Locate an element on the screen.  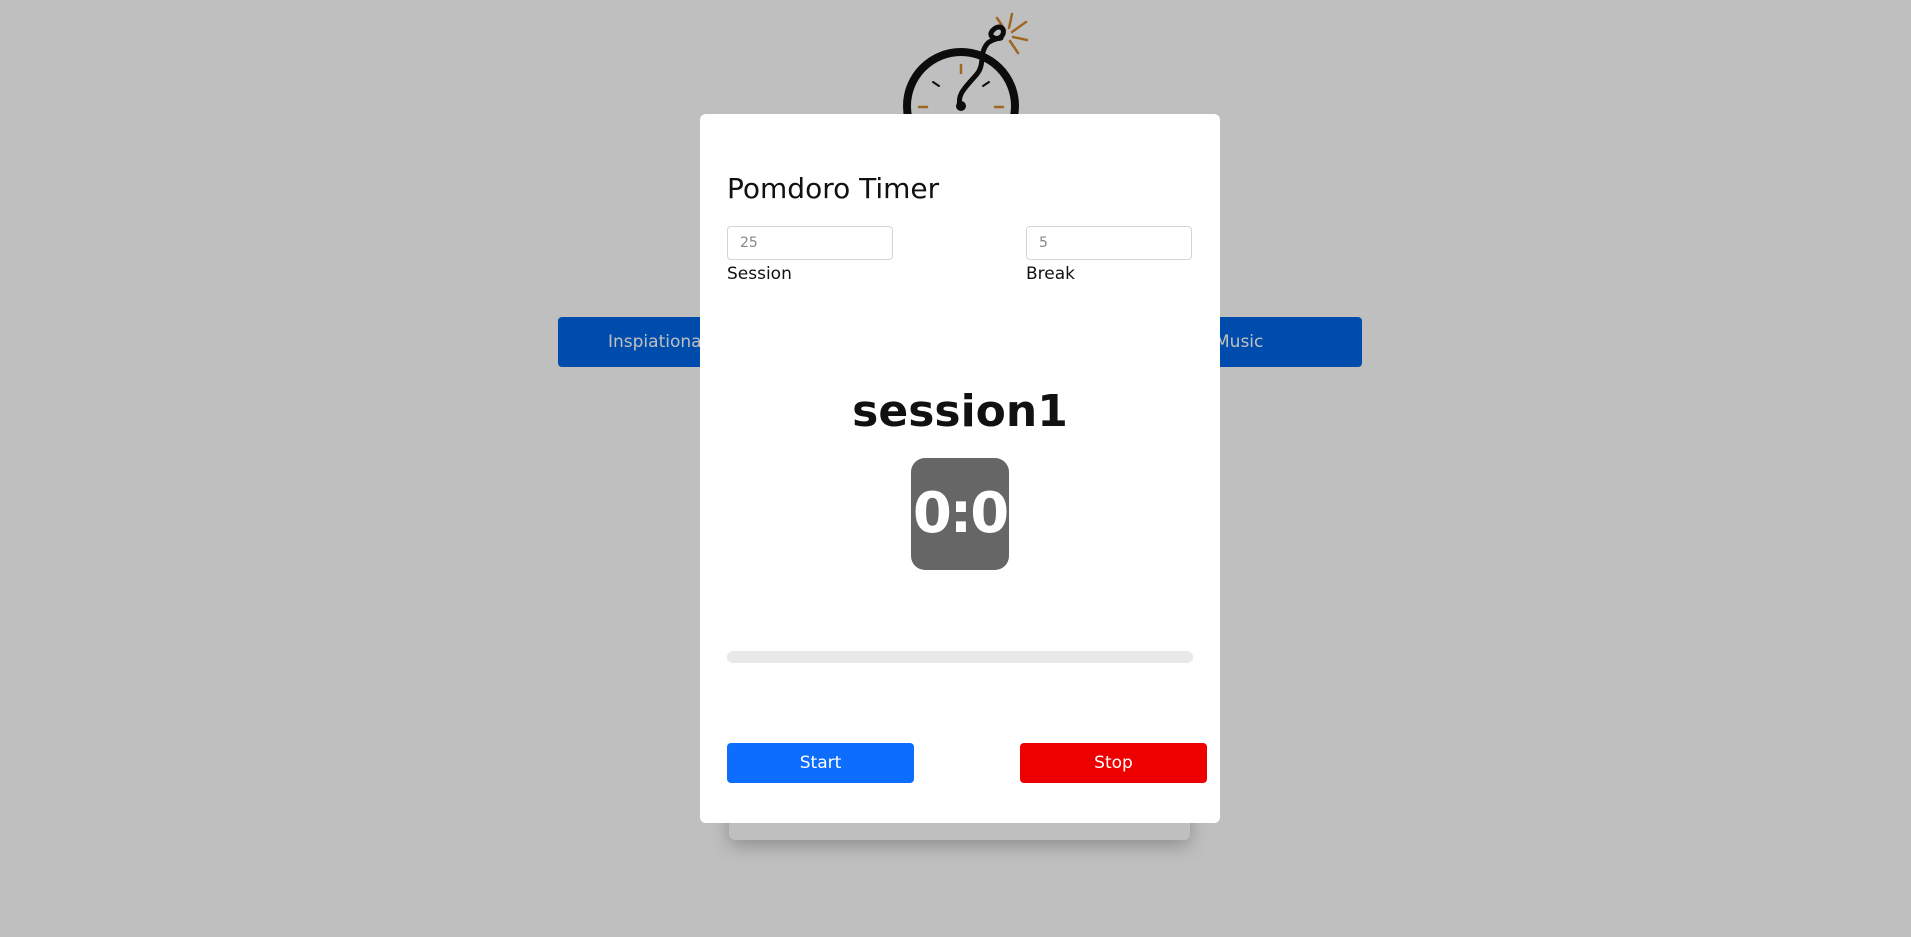
break-label: Break is located at coordinates (1050, 274).